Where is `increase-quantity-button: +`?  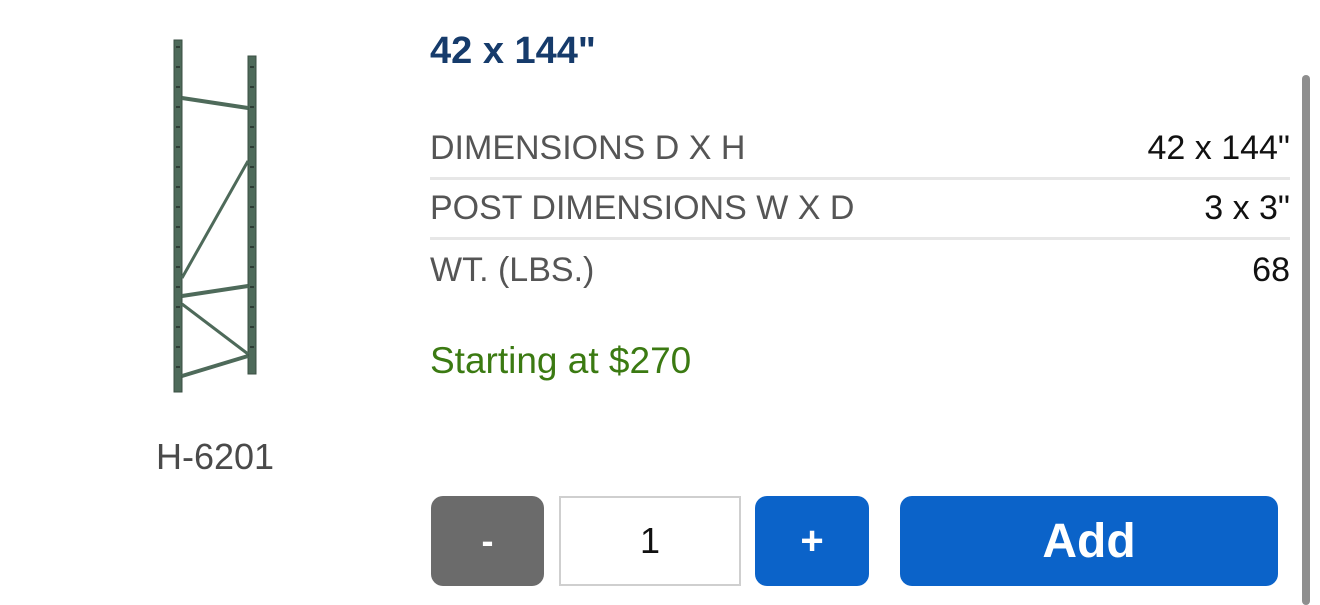 increase-quantity-button: + is located at coordinates (812, 541).